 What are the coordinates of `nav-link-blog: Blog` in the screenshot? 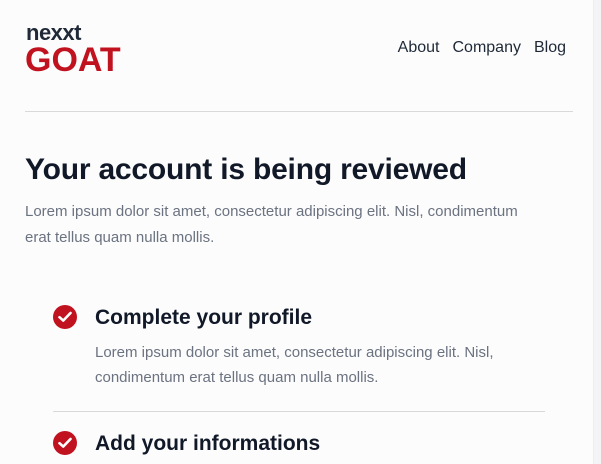 It's located at (550, 48).